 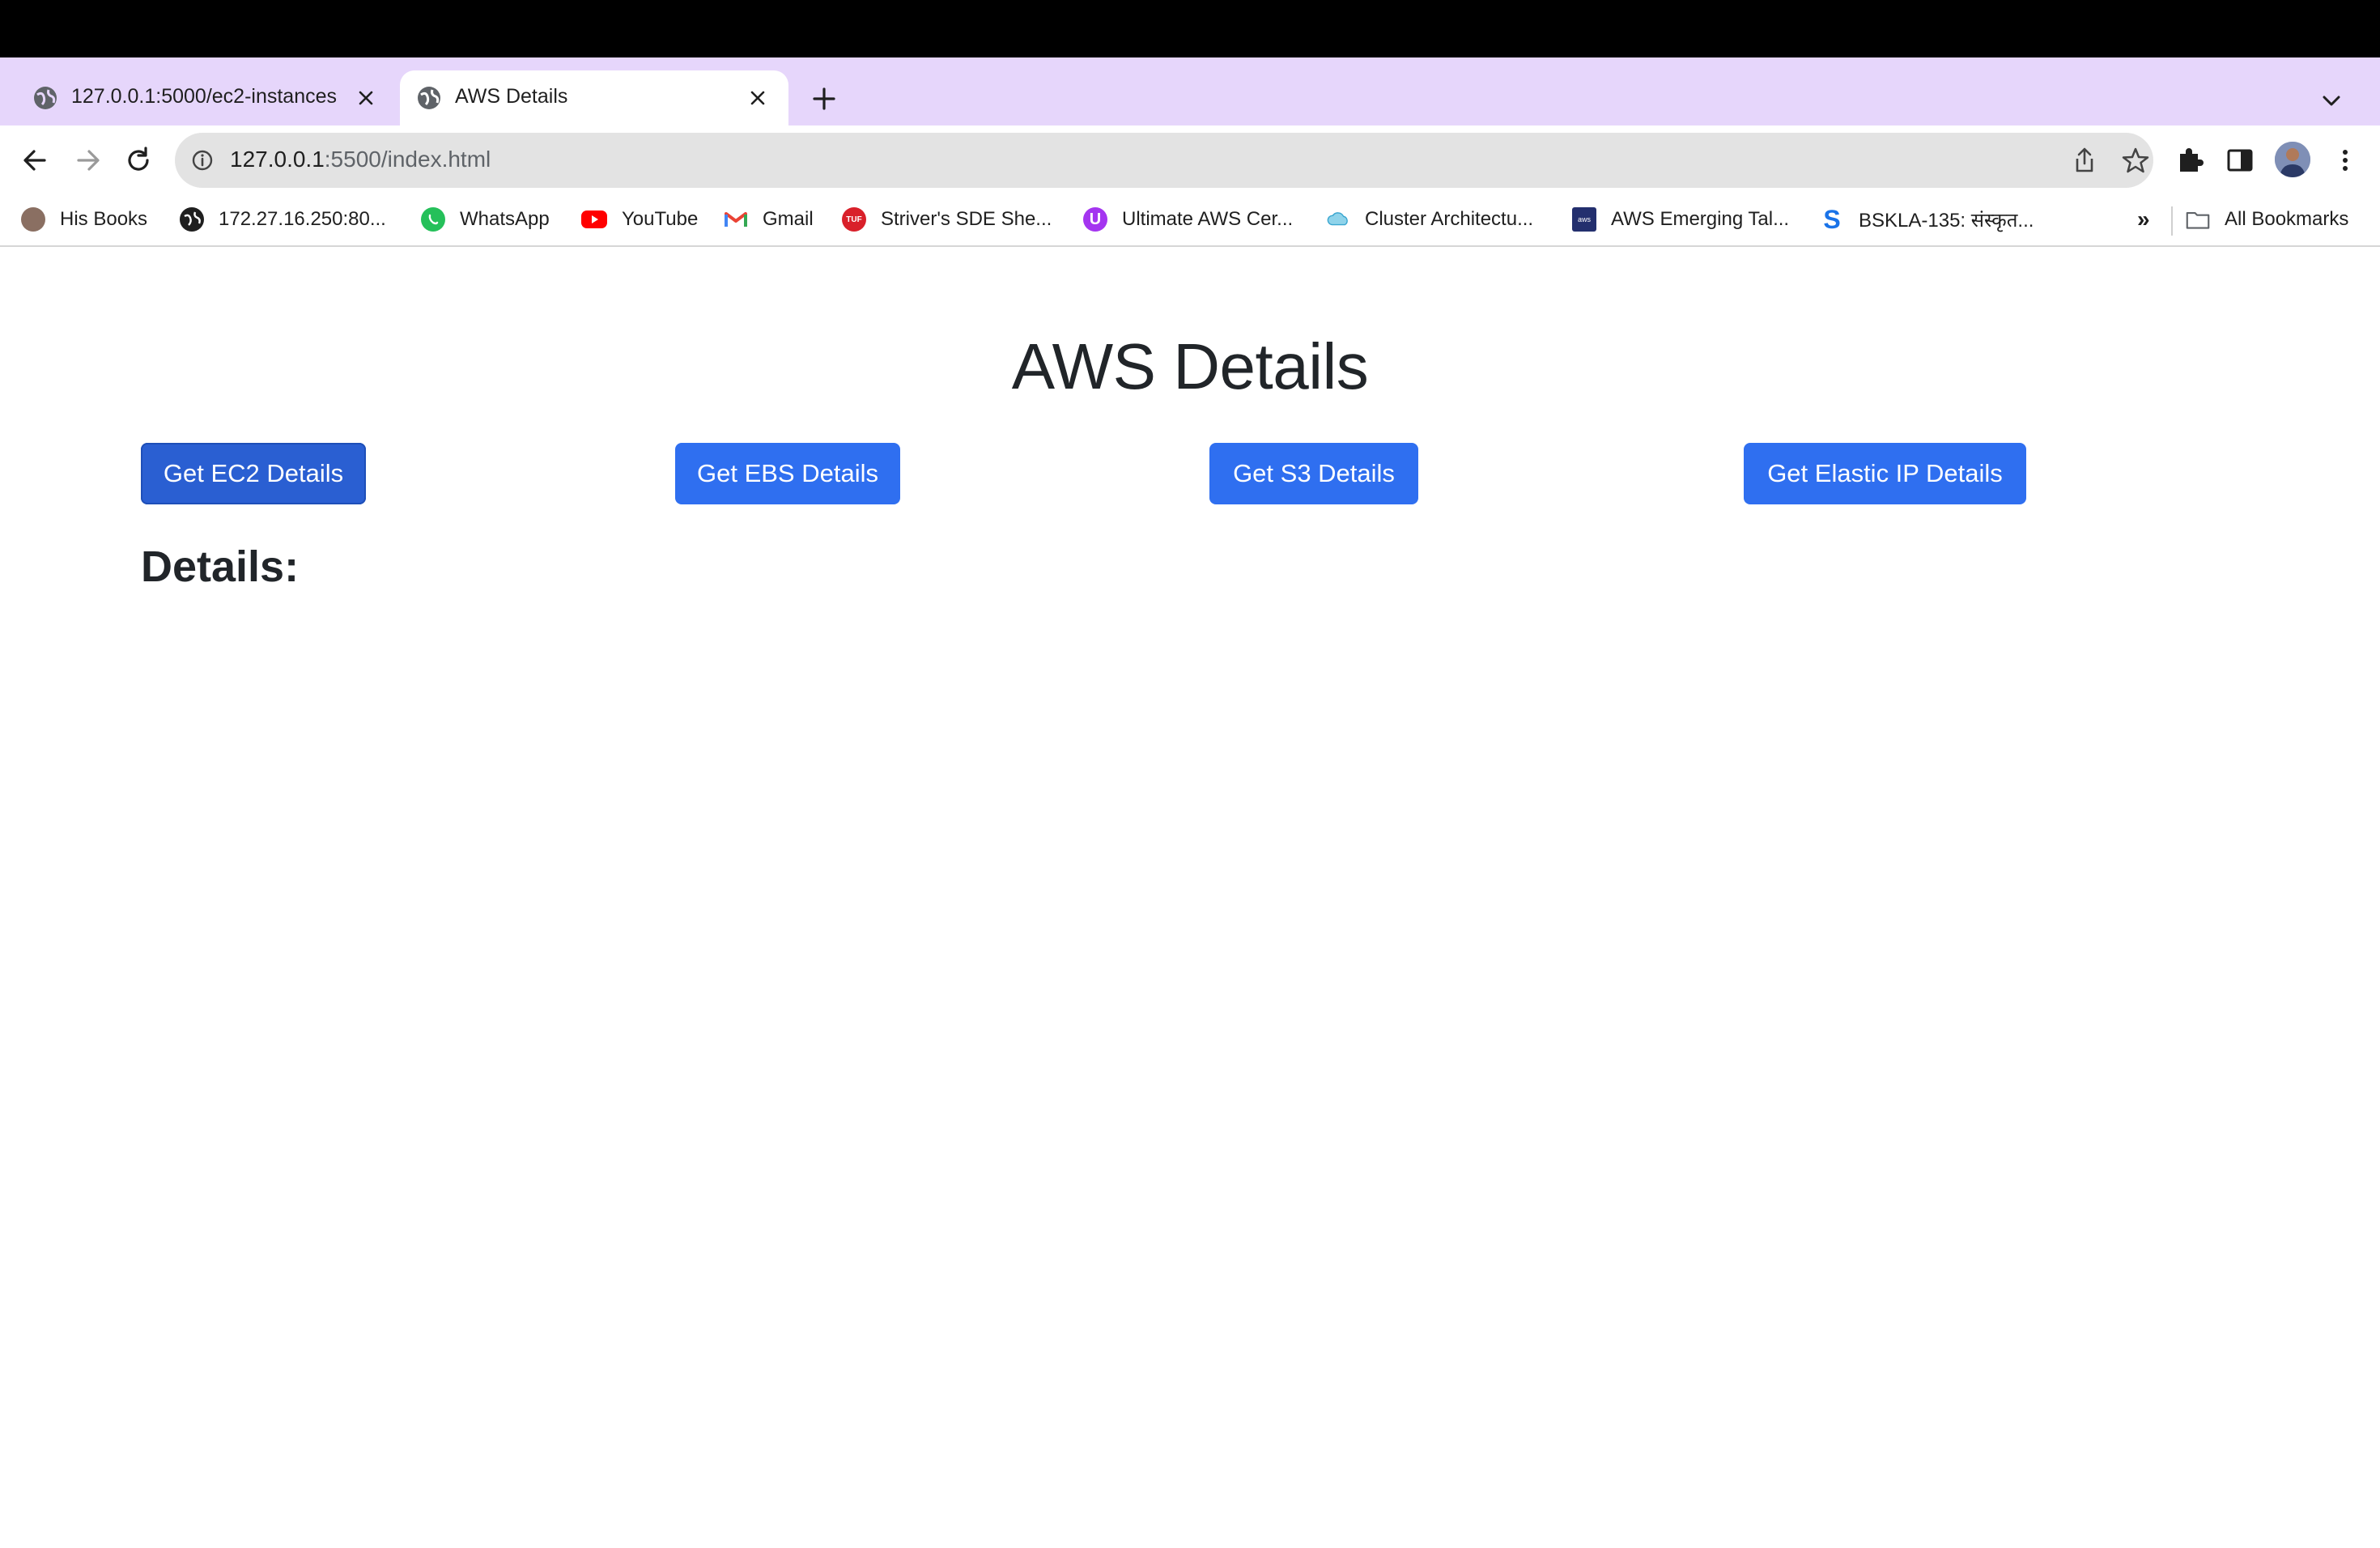 I want to click on url-path: :5500/index.html, so click(x=407, y=159).